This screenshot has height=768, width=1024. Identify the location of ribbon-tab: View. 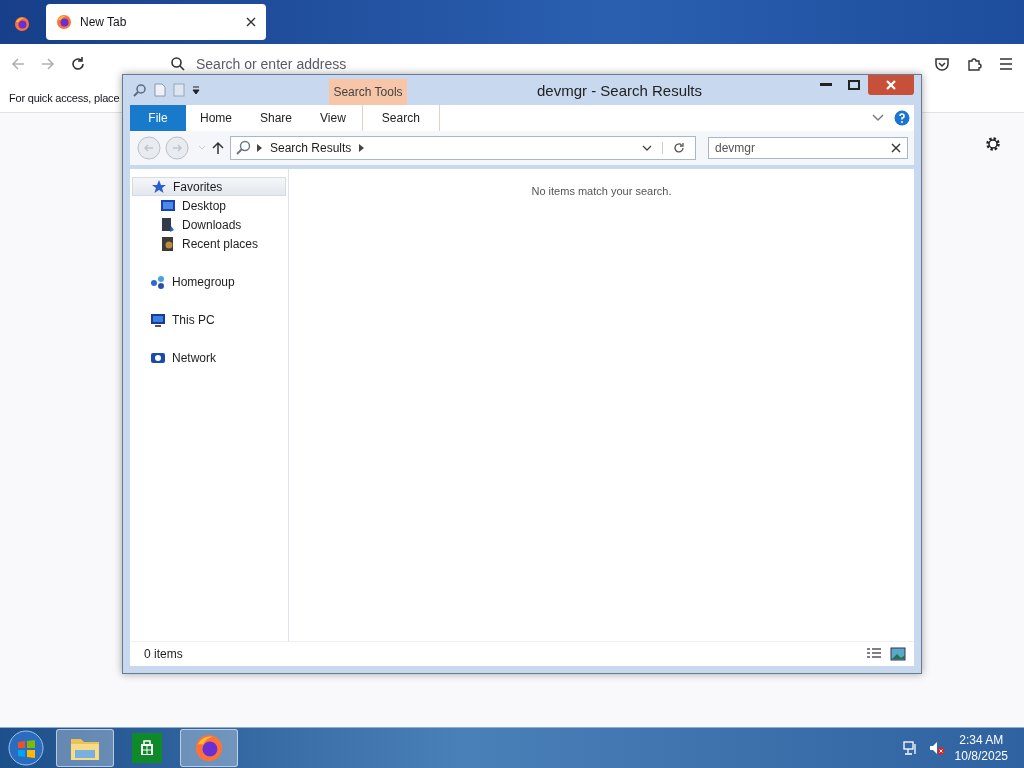
(333, 118).